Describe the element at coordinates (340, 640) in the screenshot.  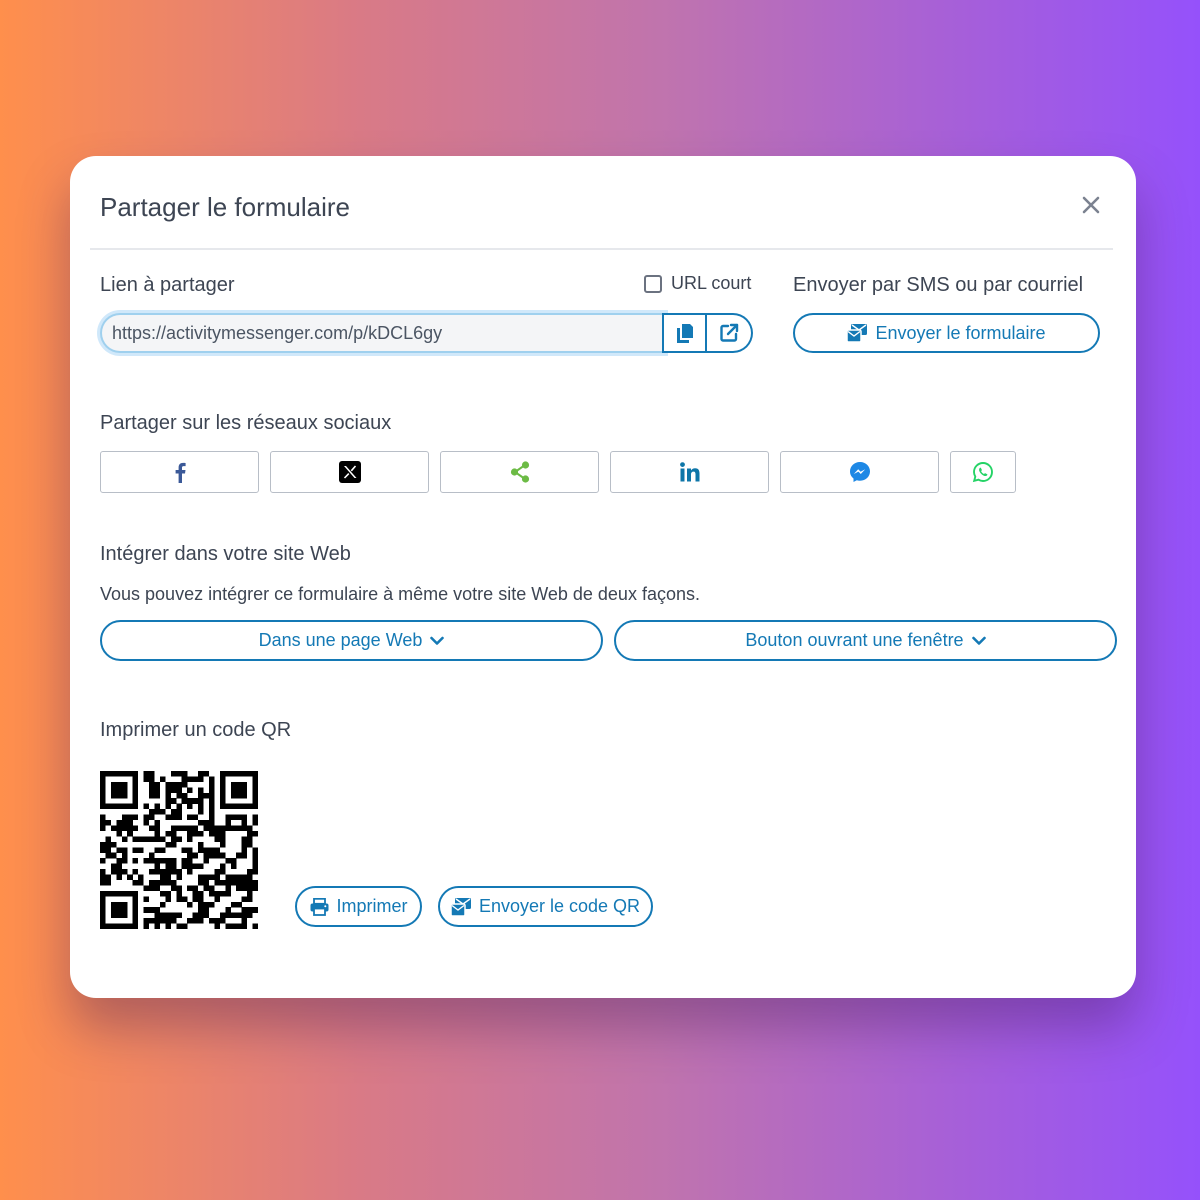
I see `embed-page-dropdown-label: Dans une page Web` at that location.